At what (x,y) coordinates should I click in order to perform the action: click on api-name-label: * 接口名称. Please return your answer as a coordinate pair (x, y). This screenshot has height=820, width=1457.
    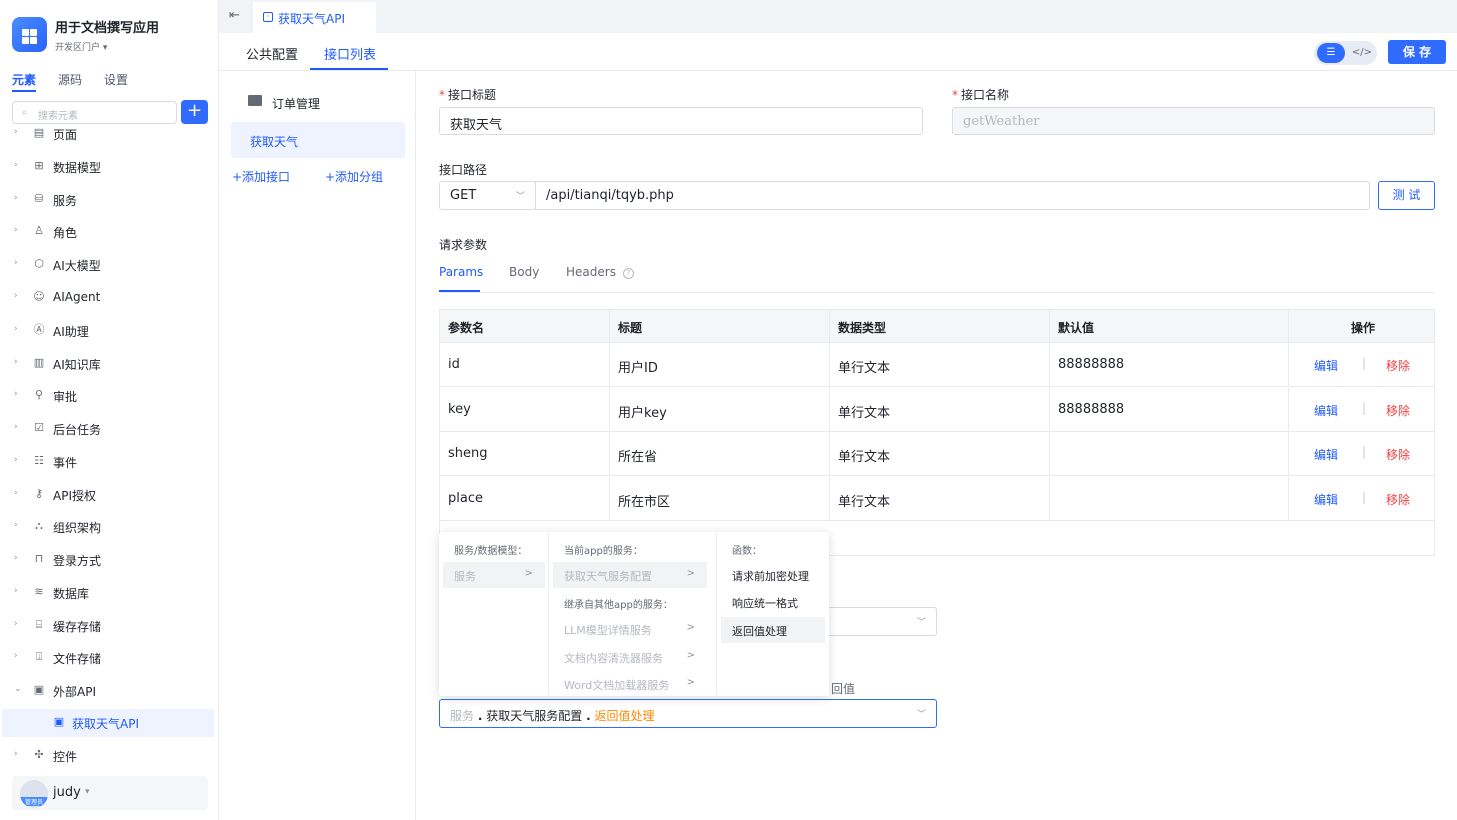
    Looking at the image, I should click on (981, 95).